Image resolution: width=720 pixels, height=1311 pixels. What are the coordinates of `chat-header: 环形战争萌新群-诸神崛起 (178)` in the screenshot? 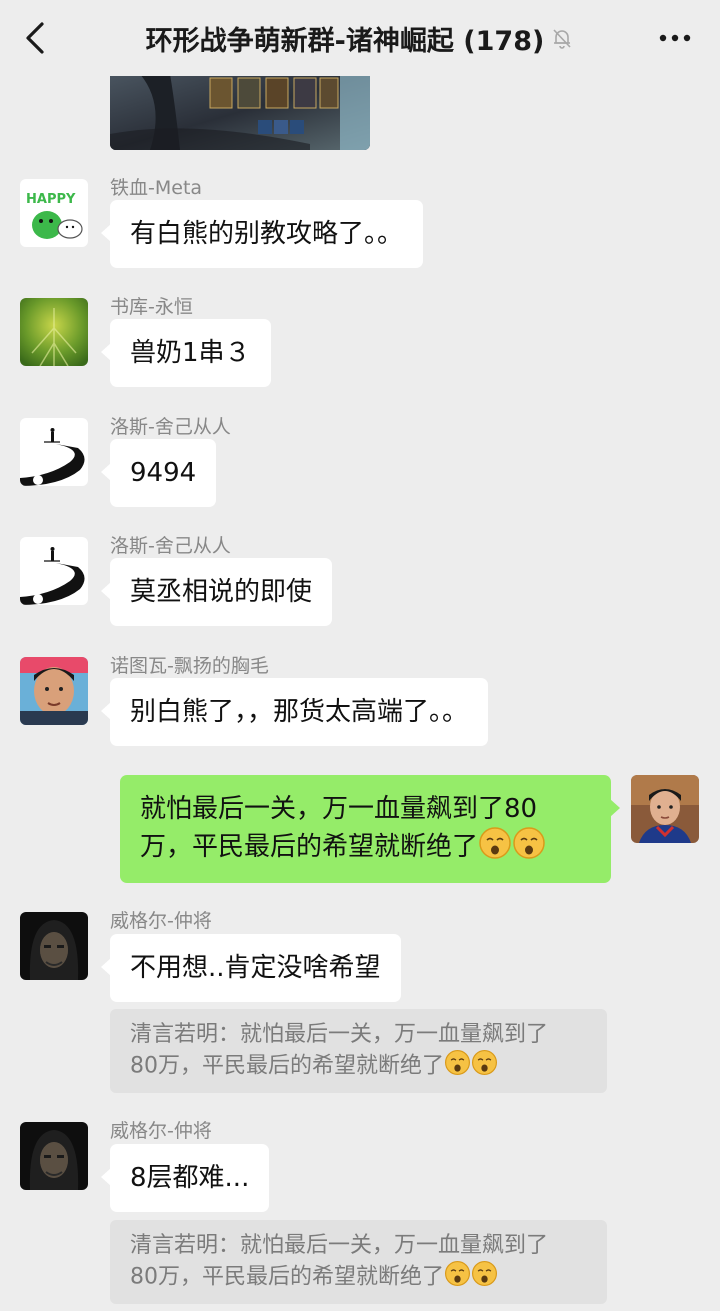 It's located at (360, 38).